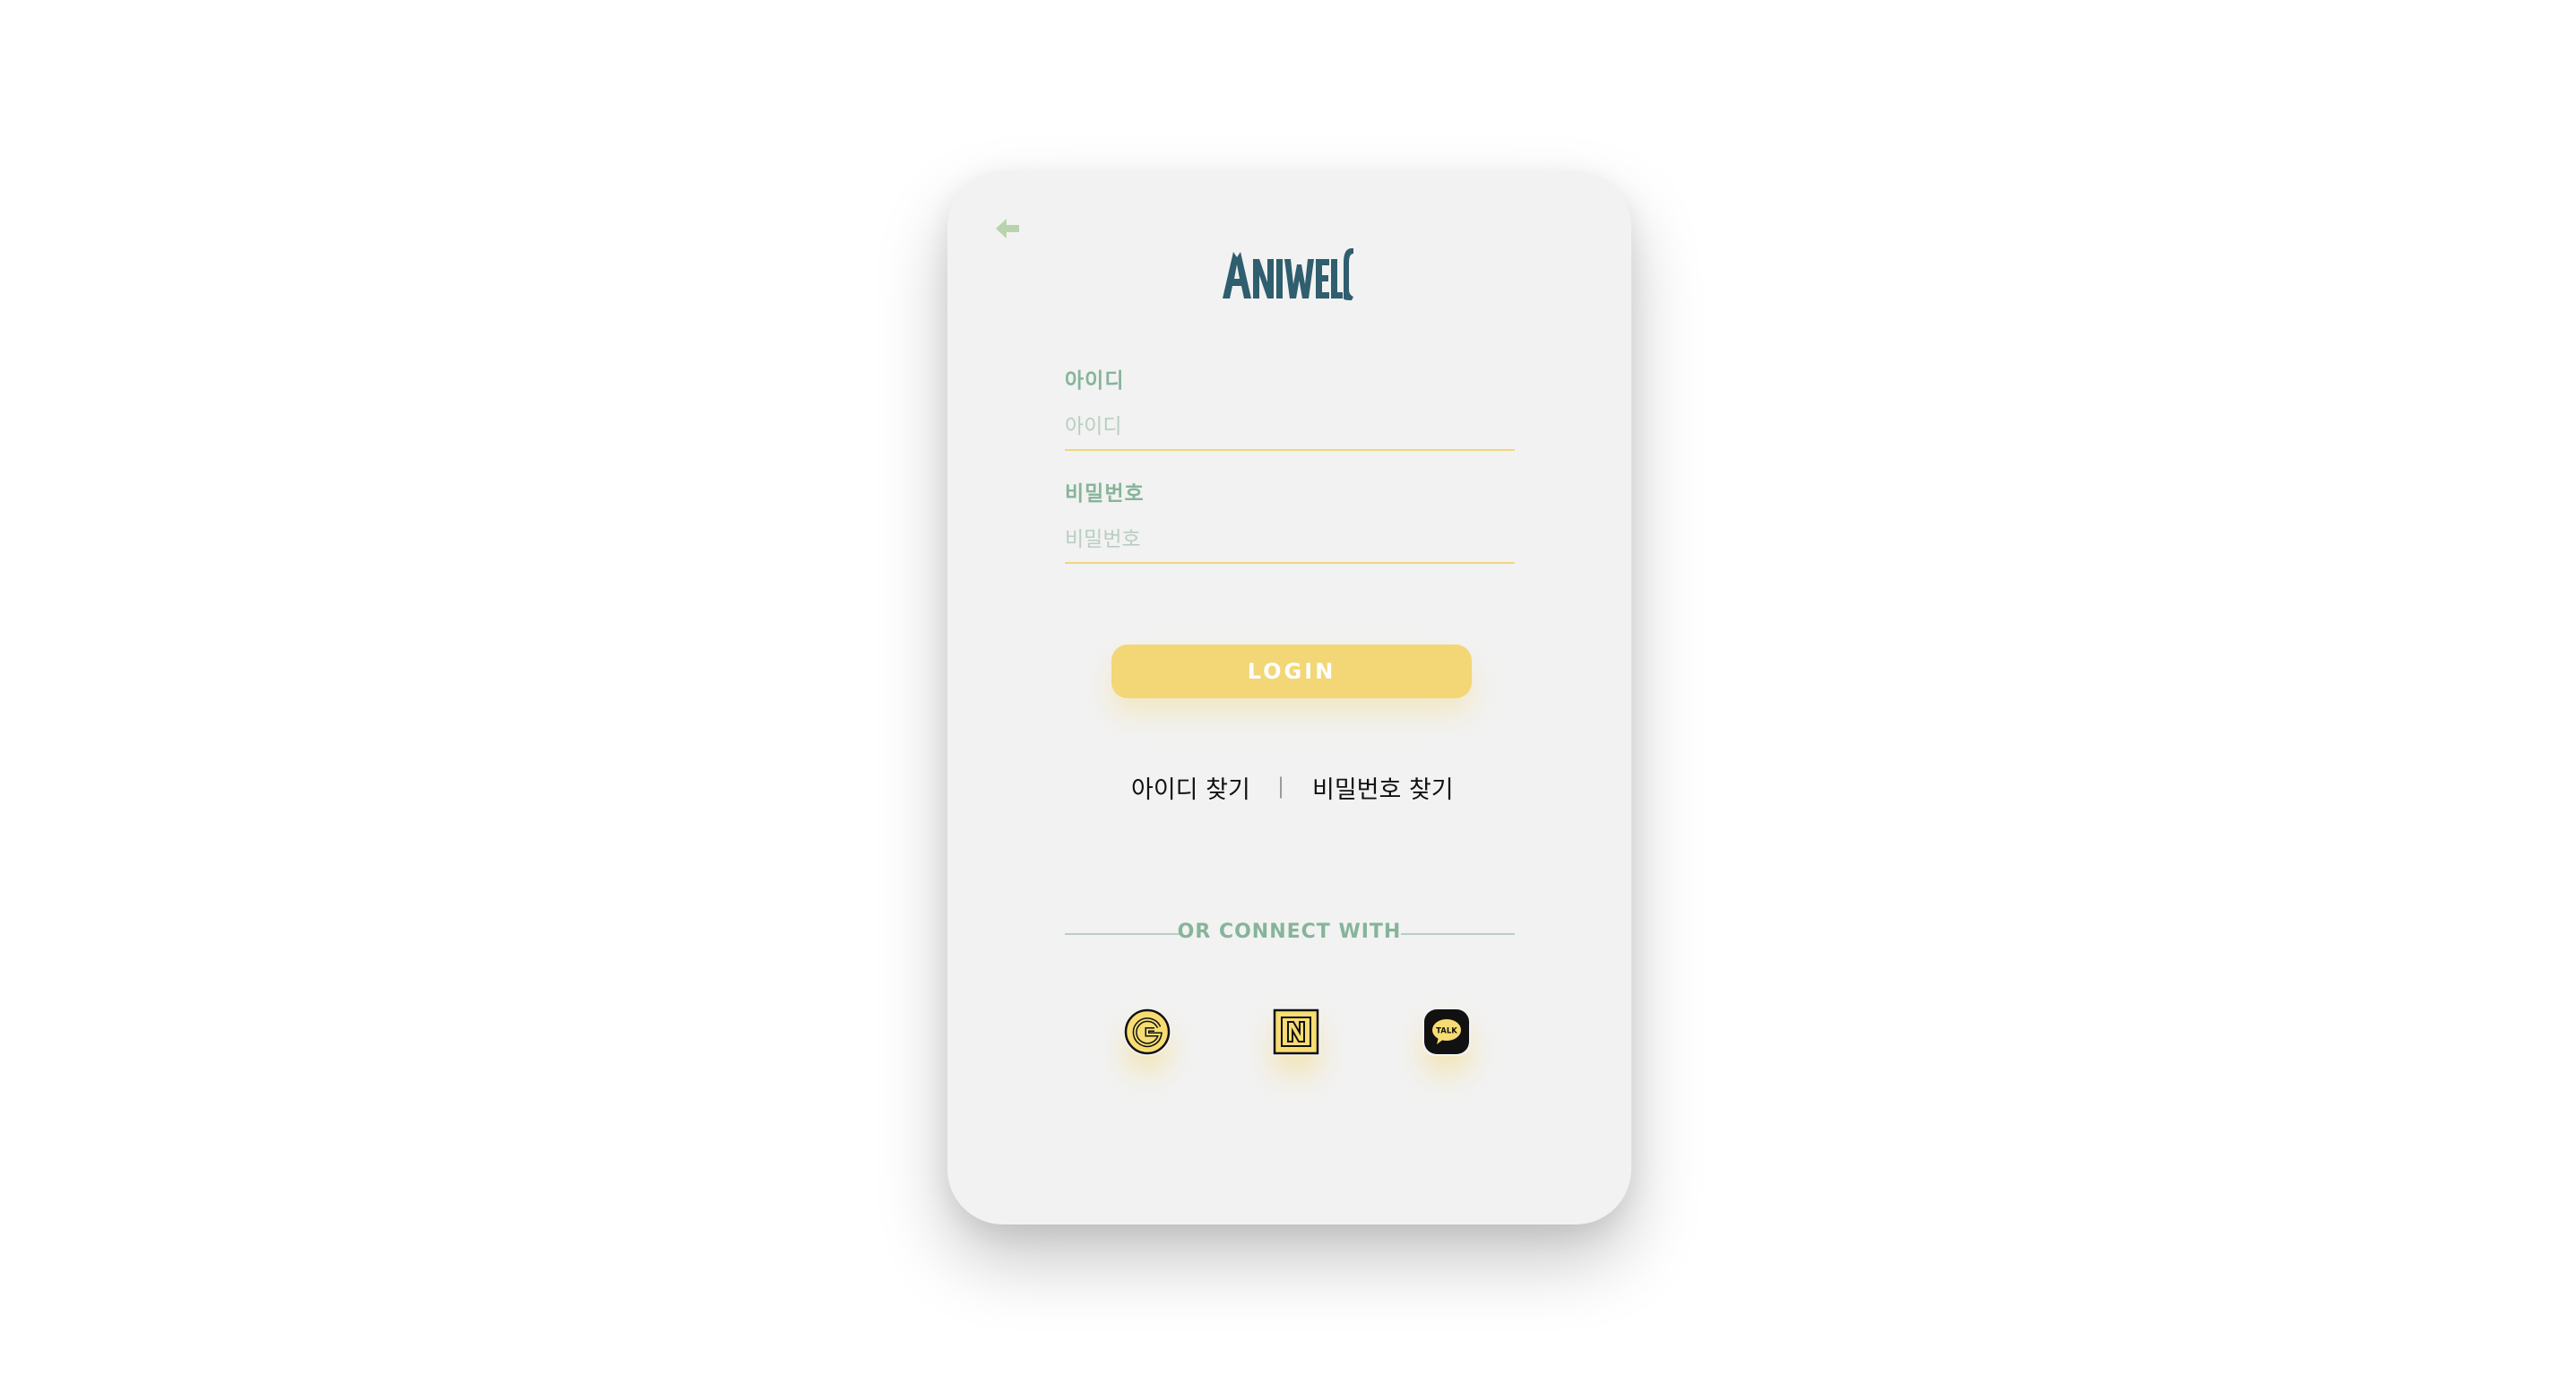 The width and height of the screenshot is (2576, 1393). Describe the element at coordinates (1383, 787) in the screenshot. I see `find-password-link: 비밀번호 찾기` at that location.